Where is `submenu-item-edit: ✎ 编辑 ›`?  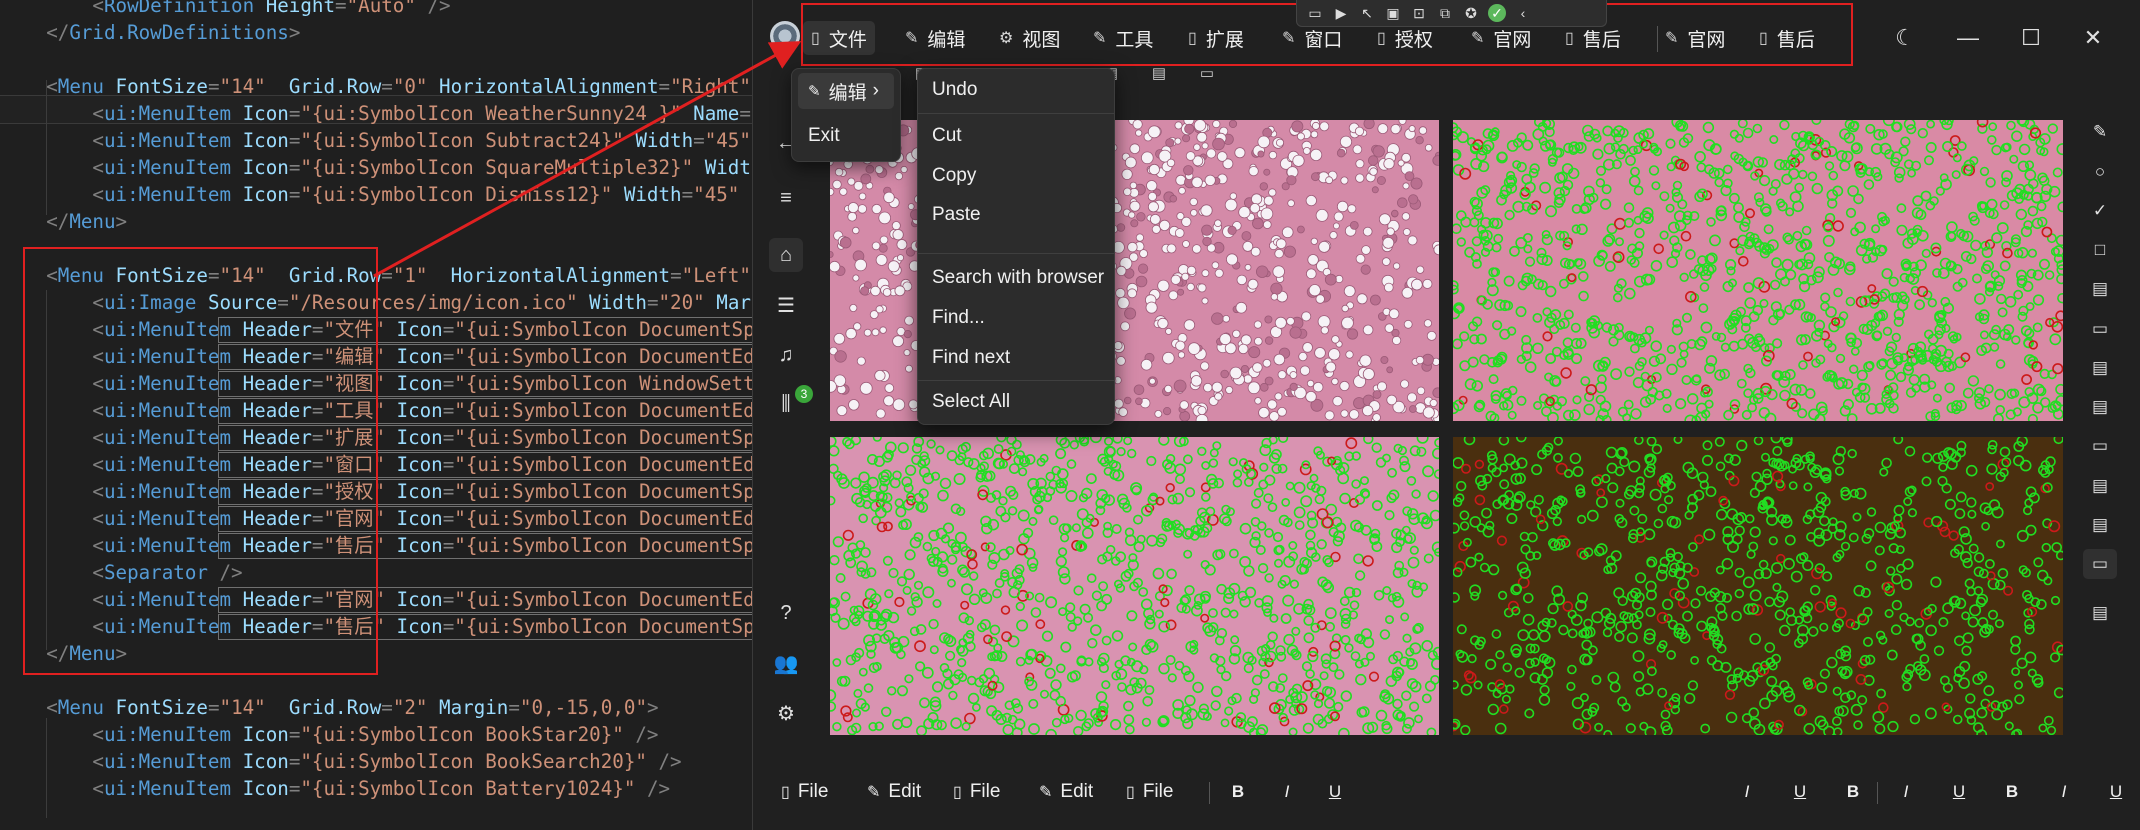 submenu-item-edit: ✎ 编辑 › is located at coordinates (846, 91).